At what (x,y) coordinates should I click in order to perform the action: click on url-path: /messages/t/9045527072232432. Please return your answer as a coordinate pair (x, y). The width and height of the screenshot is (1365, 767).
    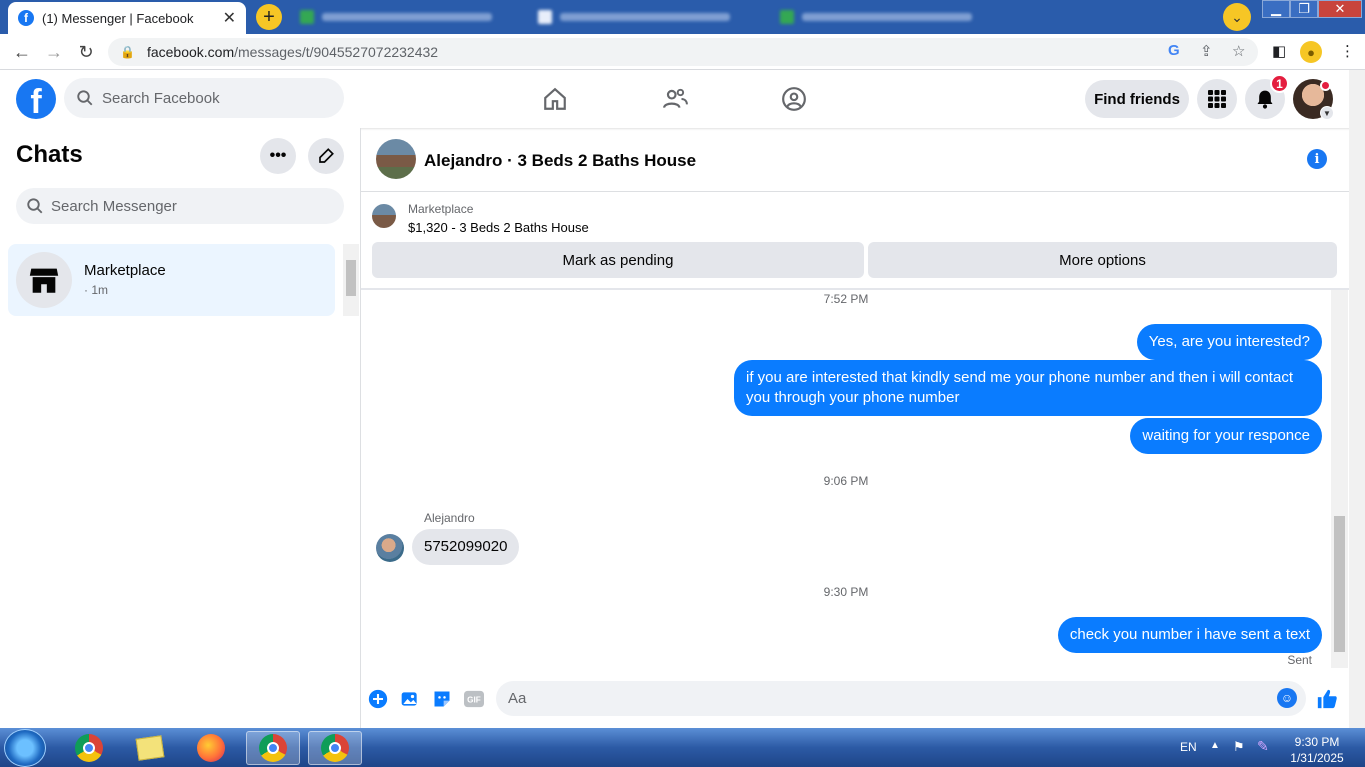
    Looking at the image, I should click on (336, 52).